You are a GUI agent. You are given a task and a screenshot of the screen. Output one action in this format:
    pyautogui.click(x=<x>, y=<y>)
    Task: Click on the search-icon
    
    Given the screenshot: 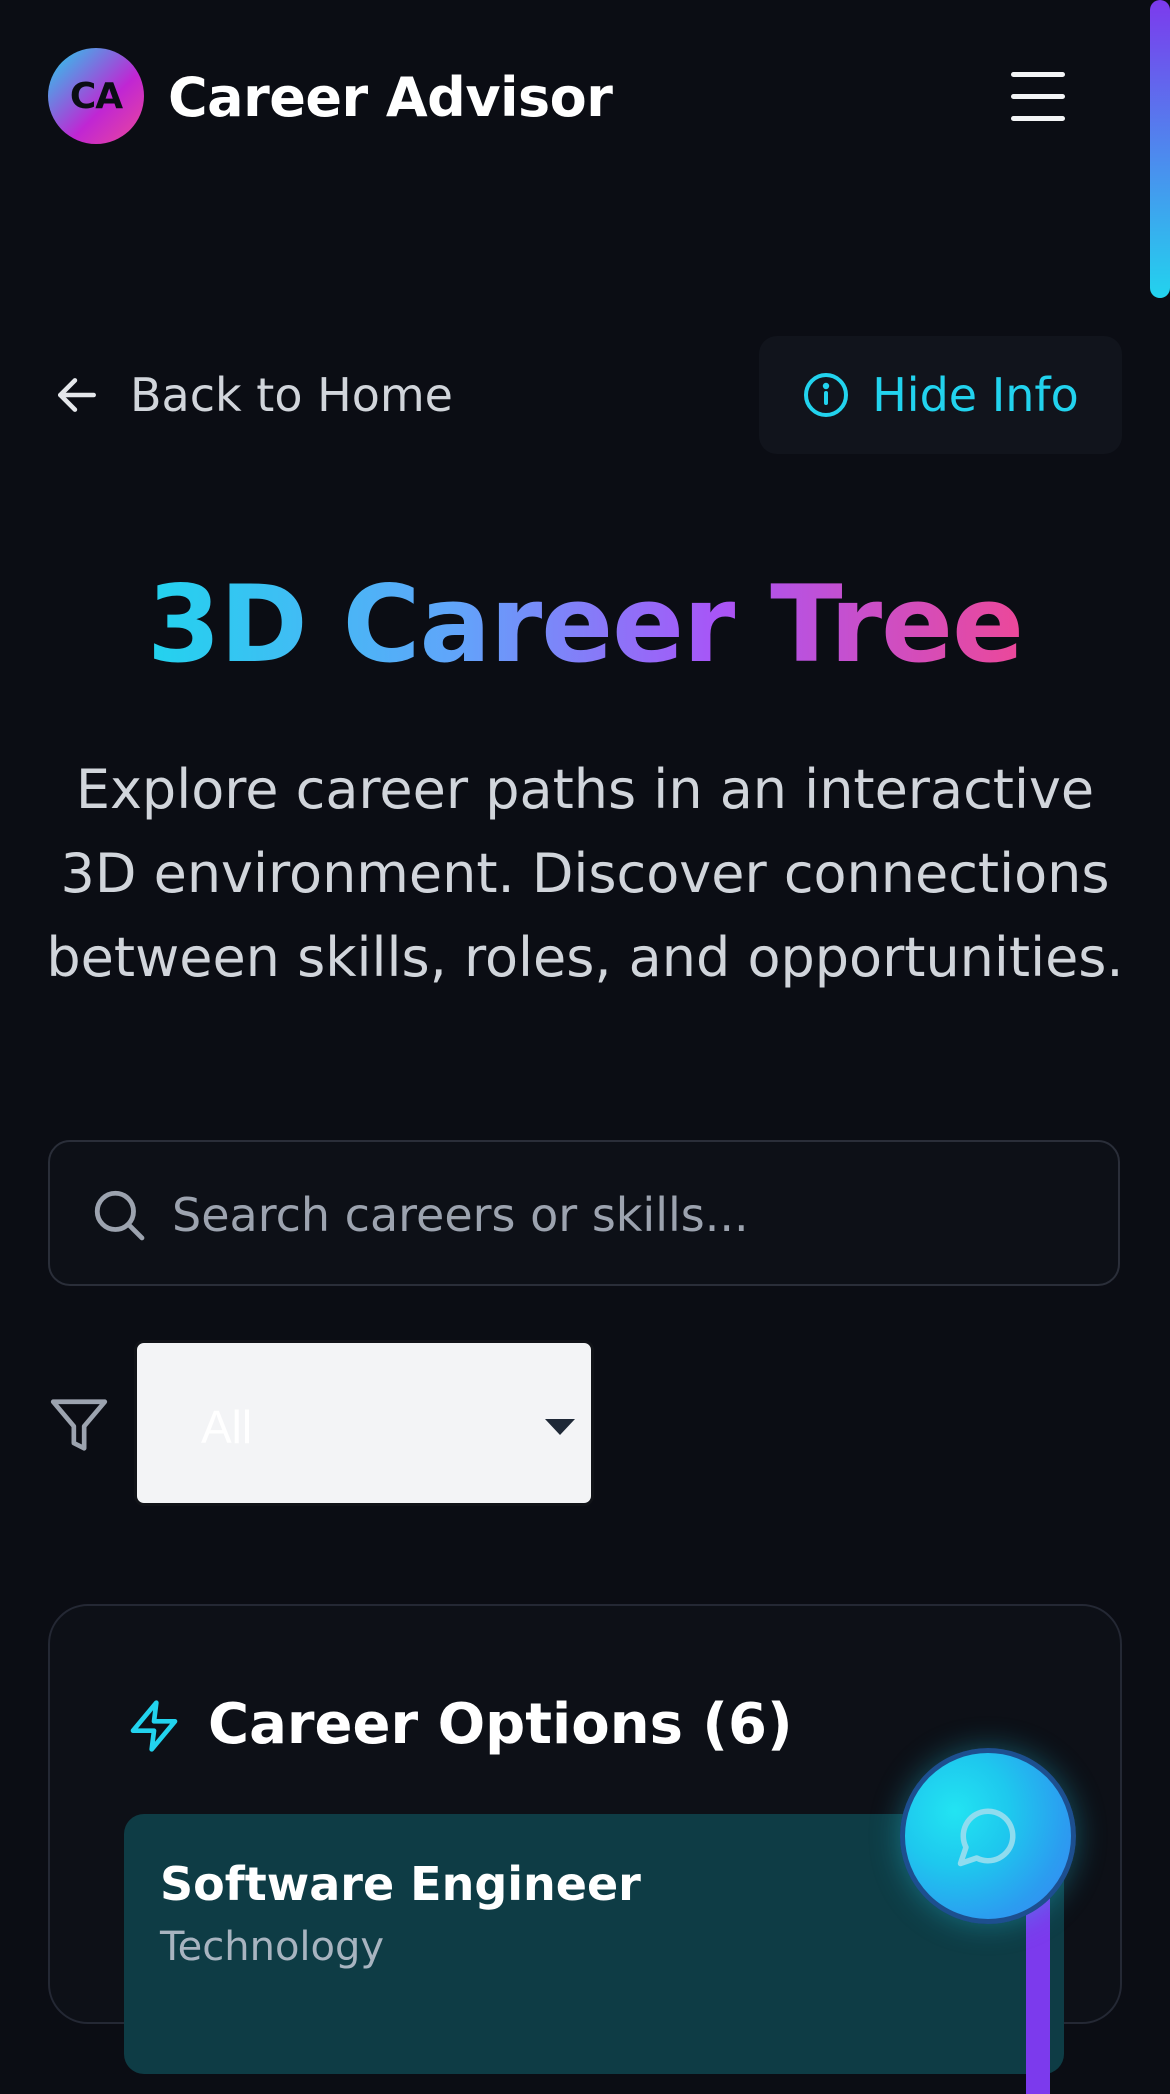 What is the action you would take?
    pyautogui.click(x=119, y=1215)
    